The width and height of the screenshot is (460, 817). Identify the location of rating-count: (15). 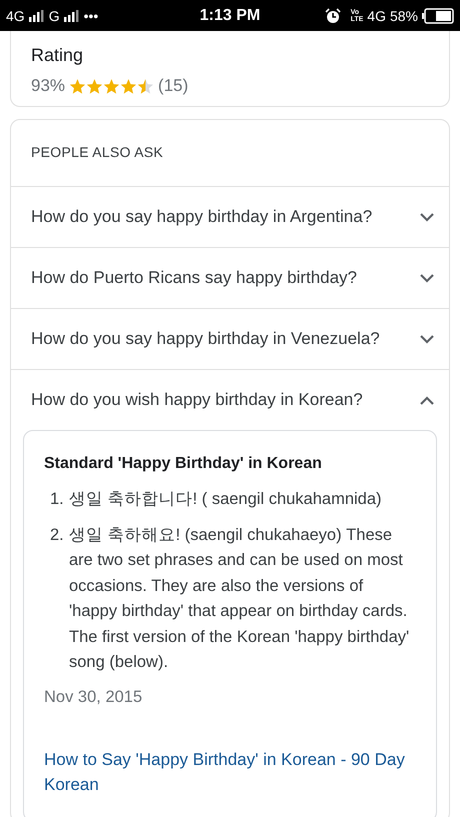
(173, 86).